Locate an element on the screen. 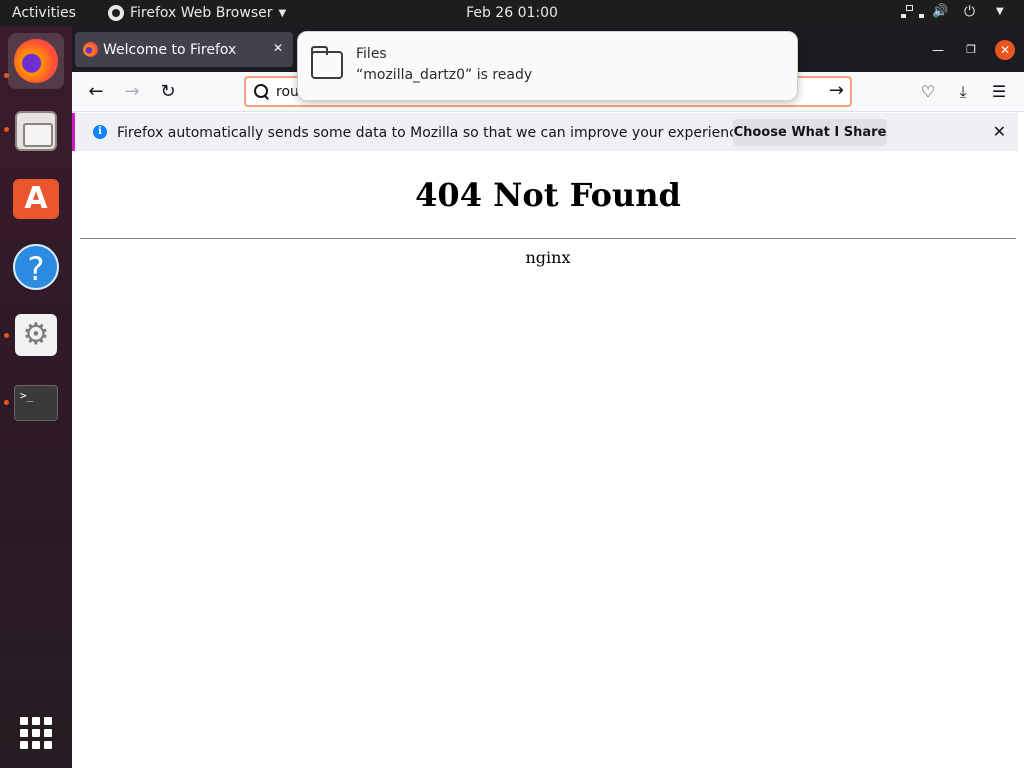 This screenshot has width=1024, height=768. power-icon: ⏻ is located at coordinates (972, 12).